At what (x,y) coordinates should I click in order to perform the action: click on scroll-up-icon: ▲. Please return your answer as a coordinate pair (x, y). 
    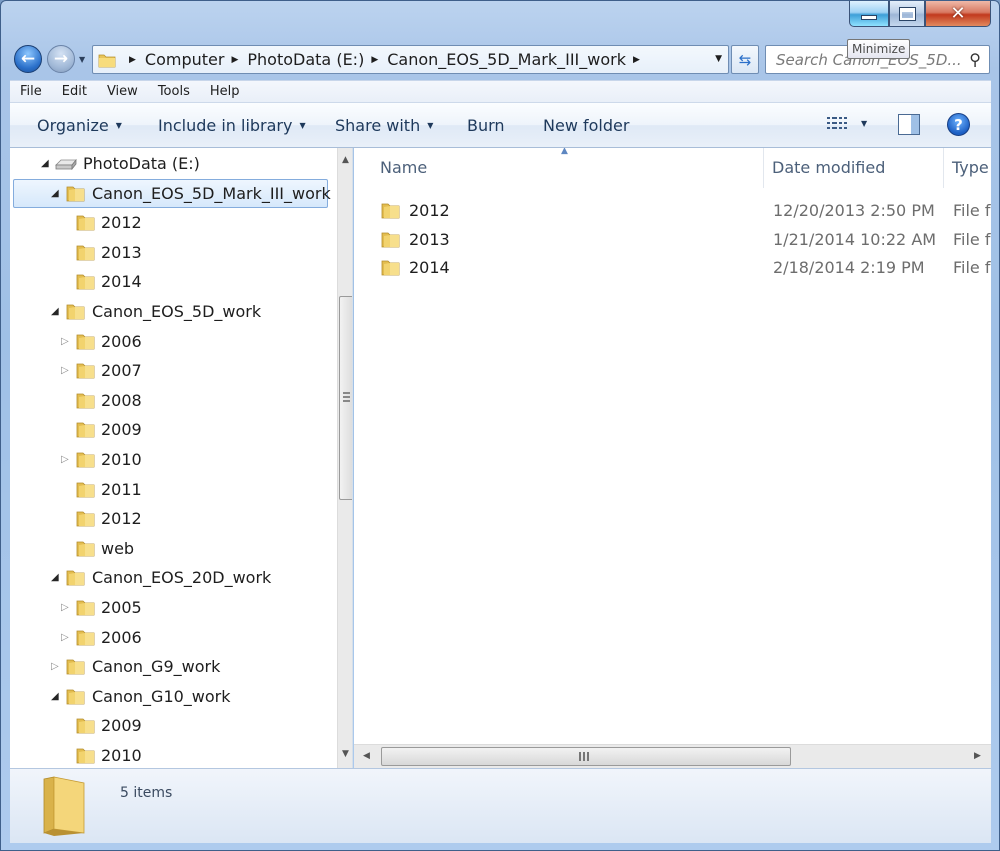
    Looking at the image, I should click on (345, 160).